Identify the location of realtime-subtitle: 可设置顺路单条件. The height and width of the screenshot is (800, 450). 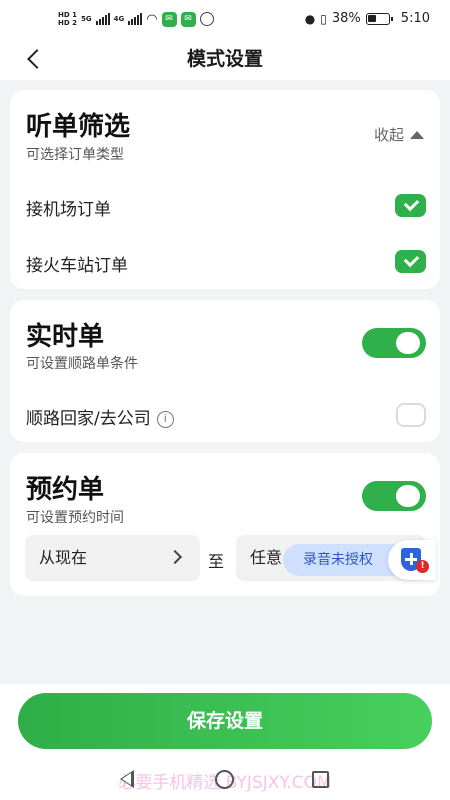
(82, 364).